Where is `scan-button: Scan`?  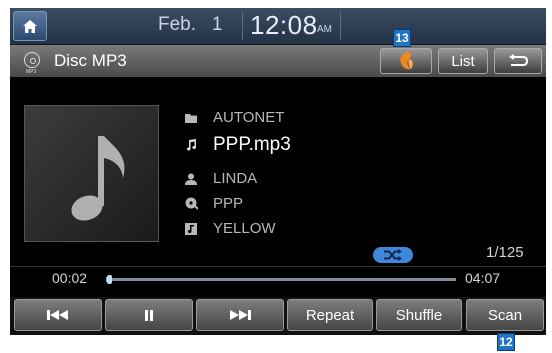
scan-button: Scan is located at coordinates (505, 315).